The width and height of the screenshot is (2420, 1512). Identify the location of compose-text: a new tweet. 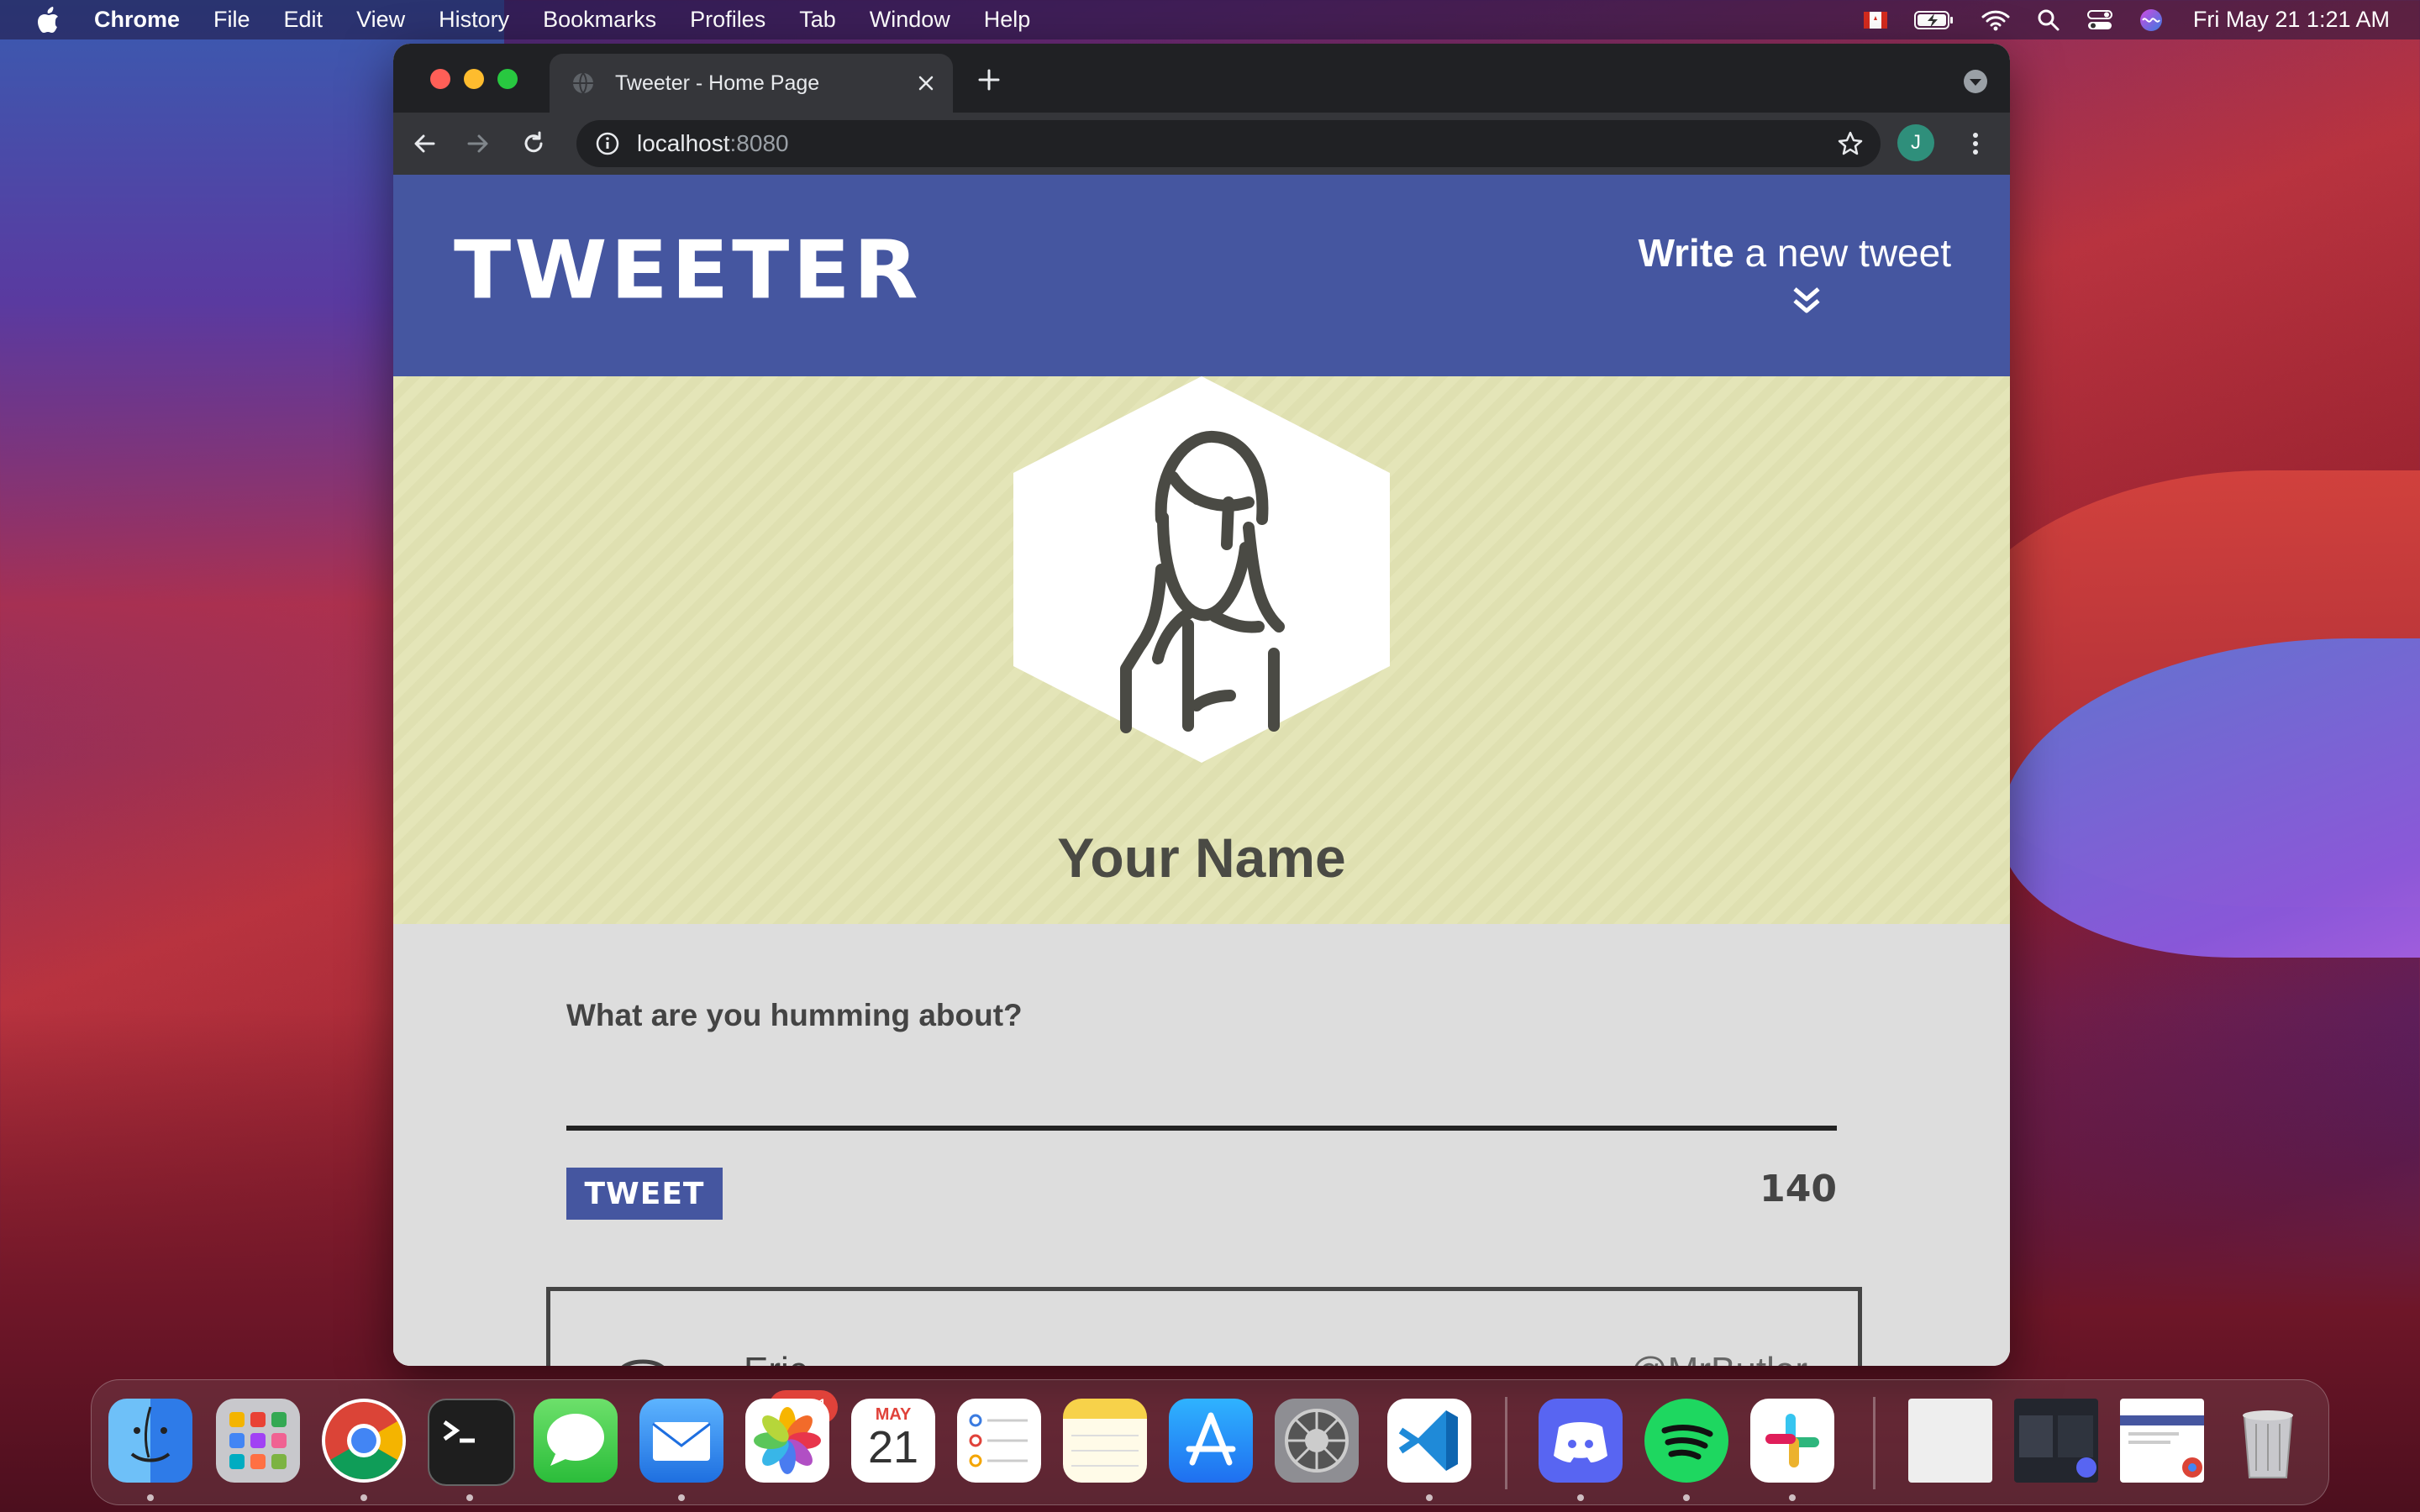
(1843, 253).